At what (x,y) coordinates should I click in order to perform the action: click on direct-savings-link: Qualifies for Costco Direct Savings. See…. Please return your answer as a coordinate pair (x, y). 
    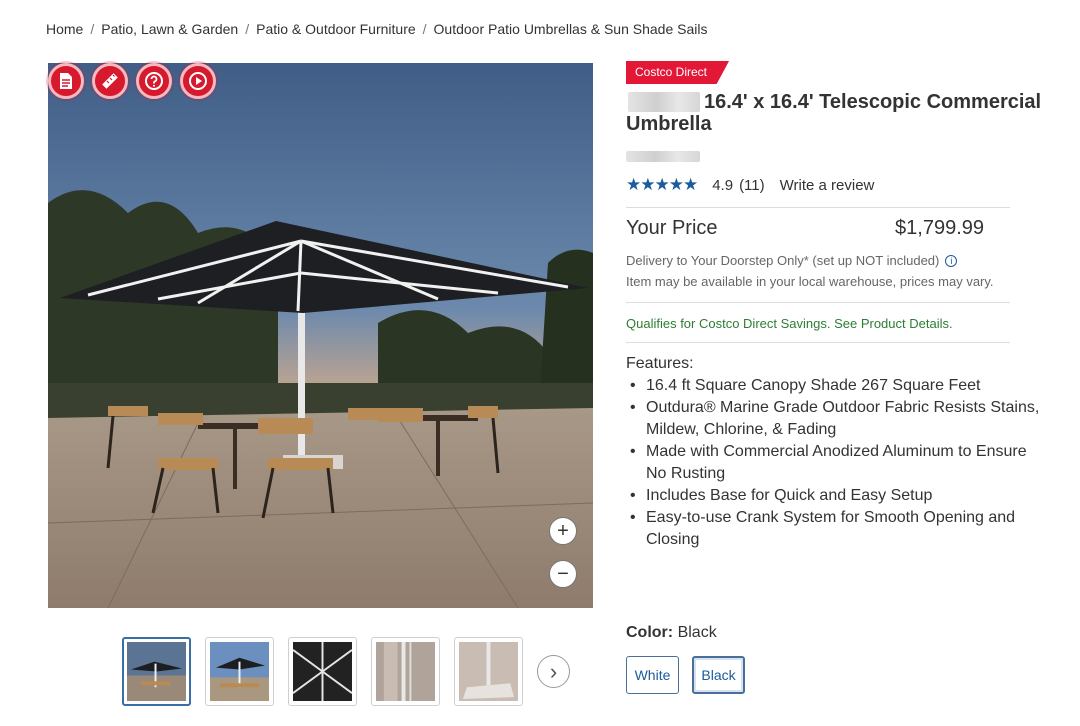
    Looking at the image, I should click on (789, 323).